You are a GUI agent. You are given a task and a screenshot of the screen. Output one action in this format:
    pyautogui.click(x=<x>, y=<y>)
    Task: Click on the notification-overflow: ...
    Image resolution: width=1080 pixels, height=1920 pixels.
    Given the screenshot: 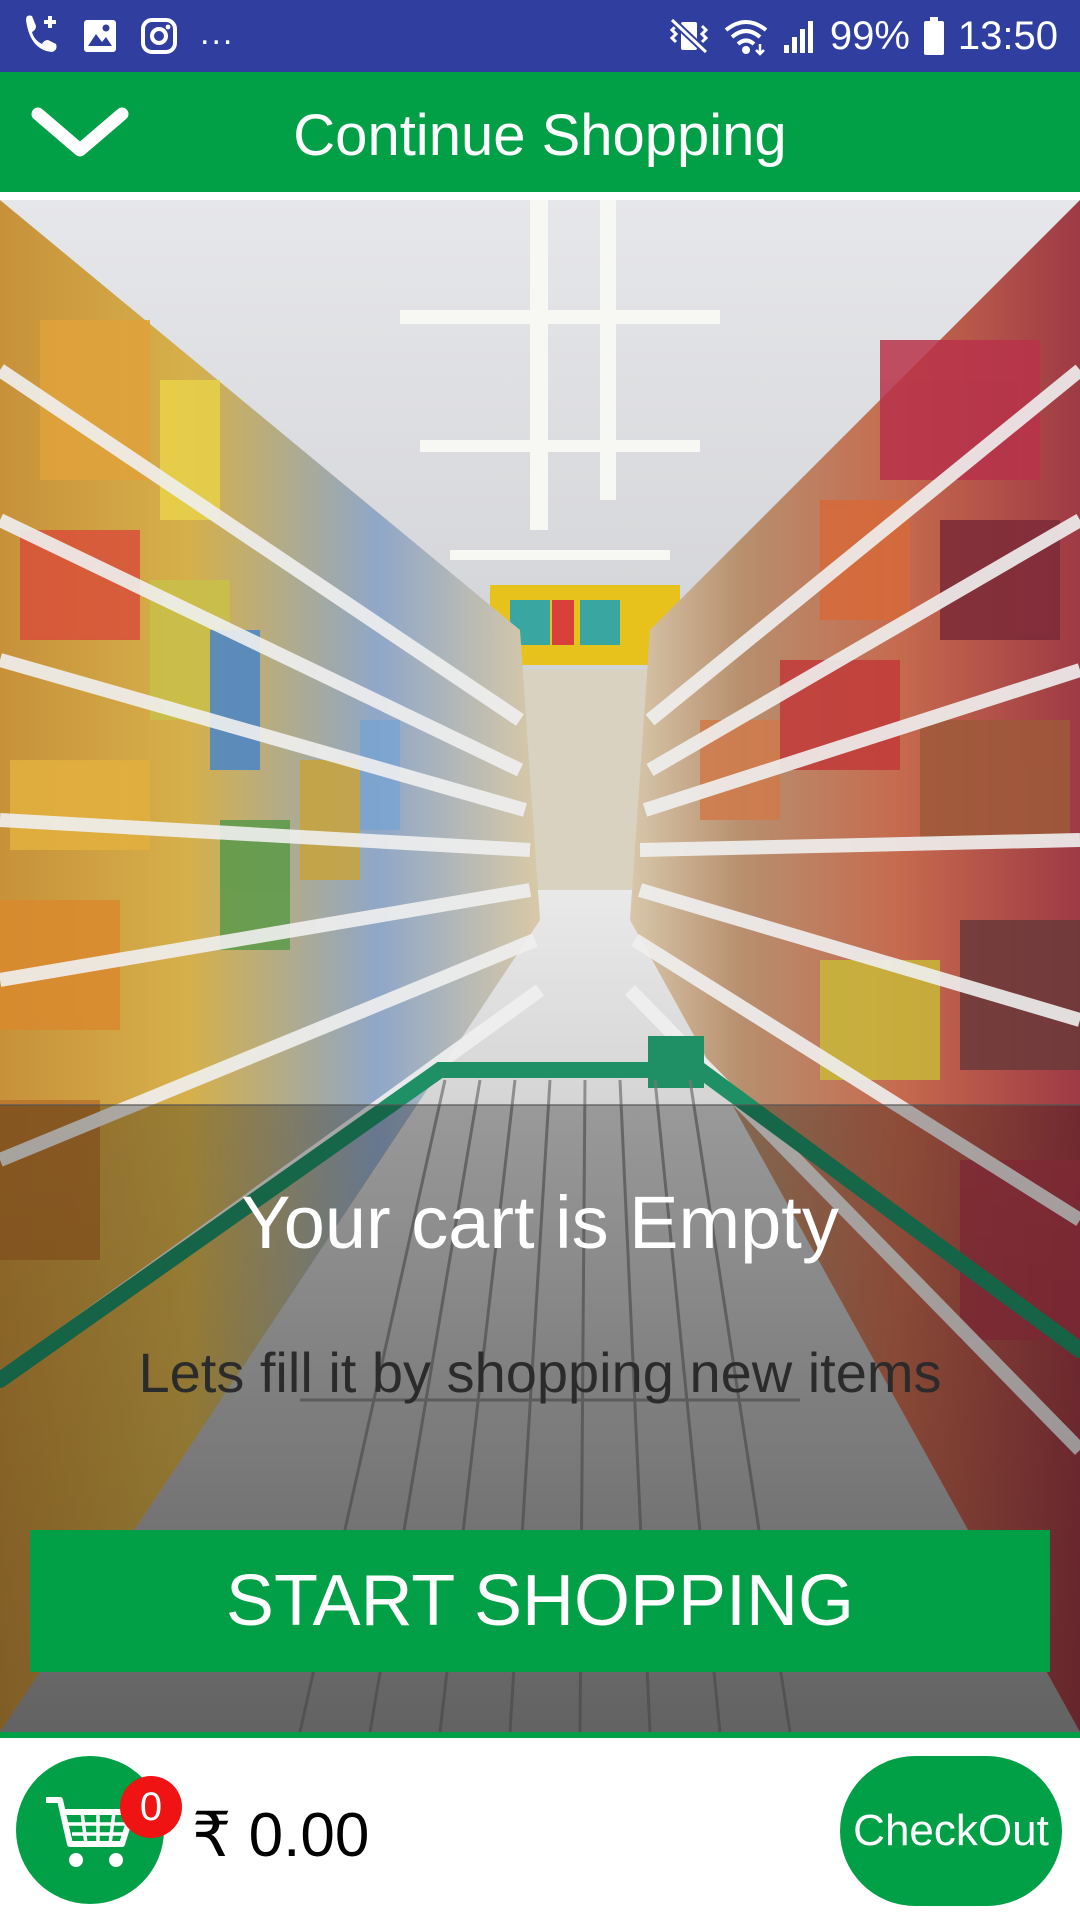 What is the action you would take?
    pyautogui.click(x=217, y=32)
    